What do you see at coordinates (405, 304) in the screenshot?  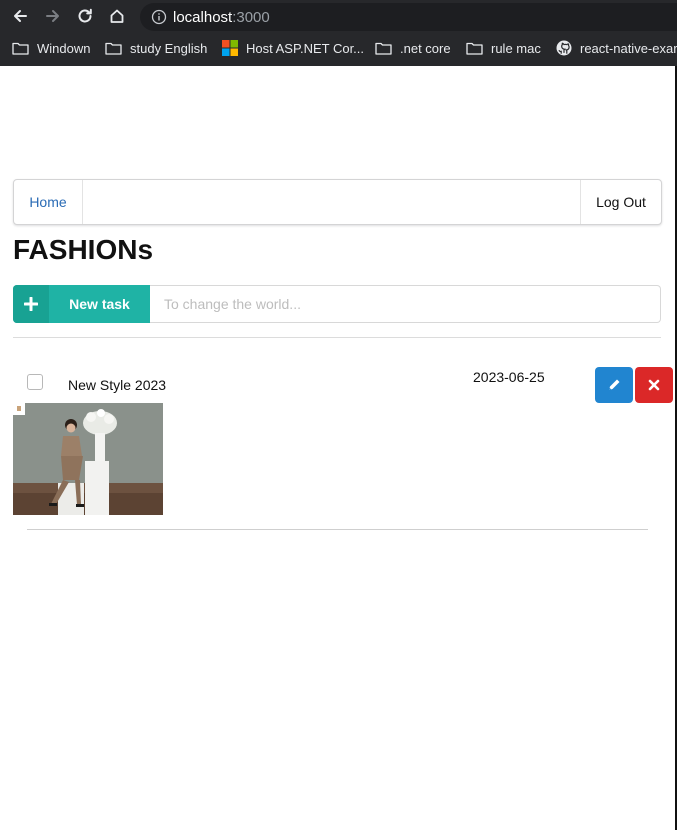 I see `new-task-input` at bounding box center [405, 304].